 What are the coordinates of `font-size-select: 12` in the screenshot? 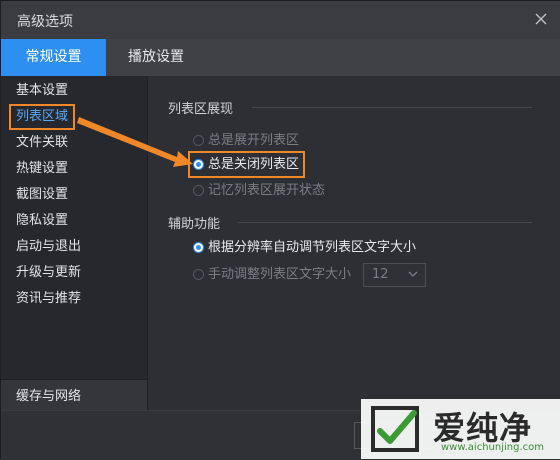 It's located at (394, 275).